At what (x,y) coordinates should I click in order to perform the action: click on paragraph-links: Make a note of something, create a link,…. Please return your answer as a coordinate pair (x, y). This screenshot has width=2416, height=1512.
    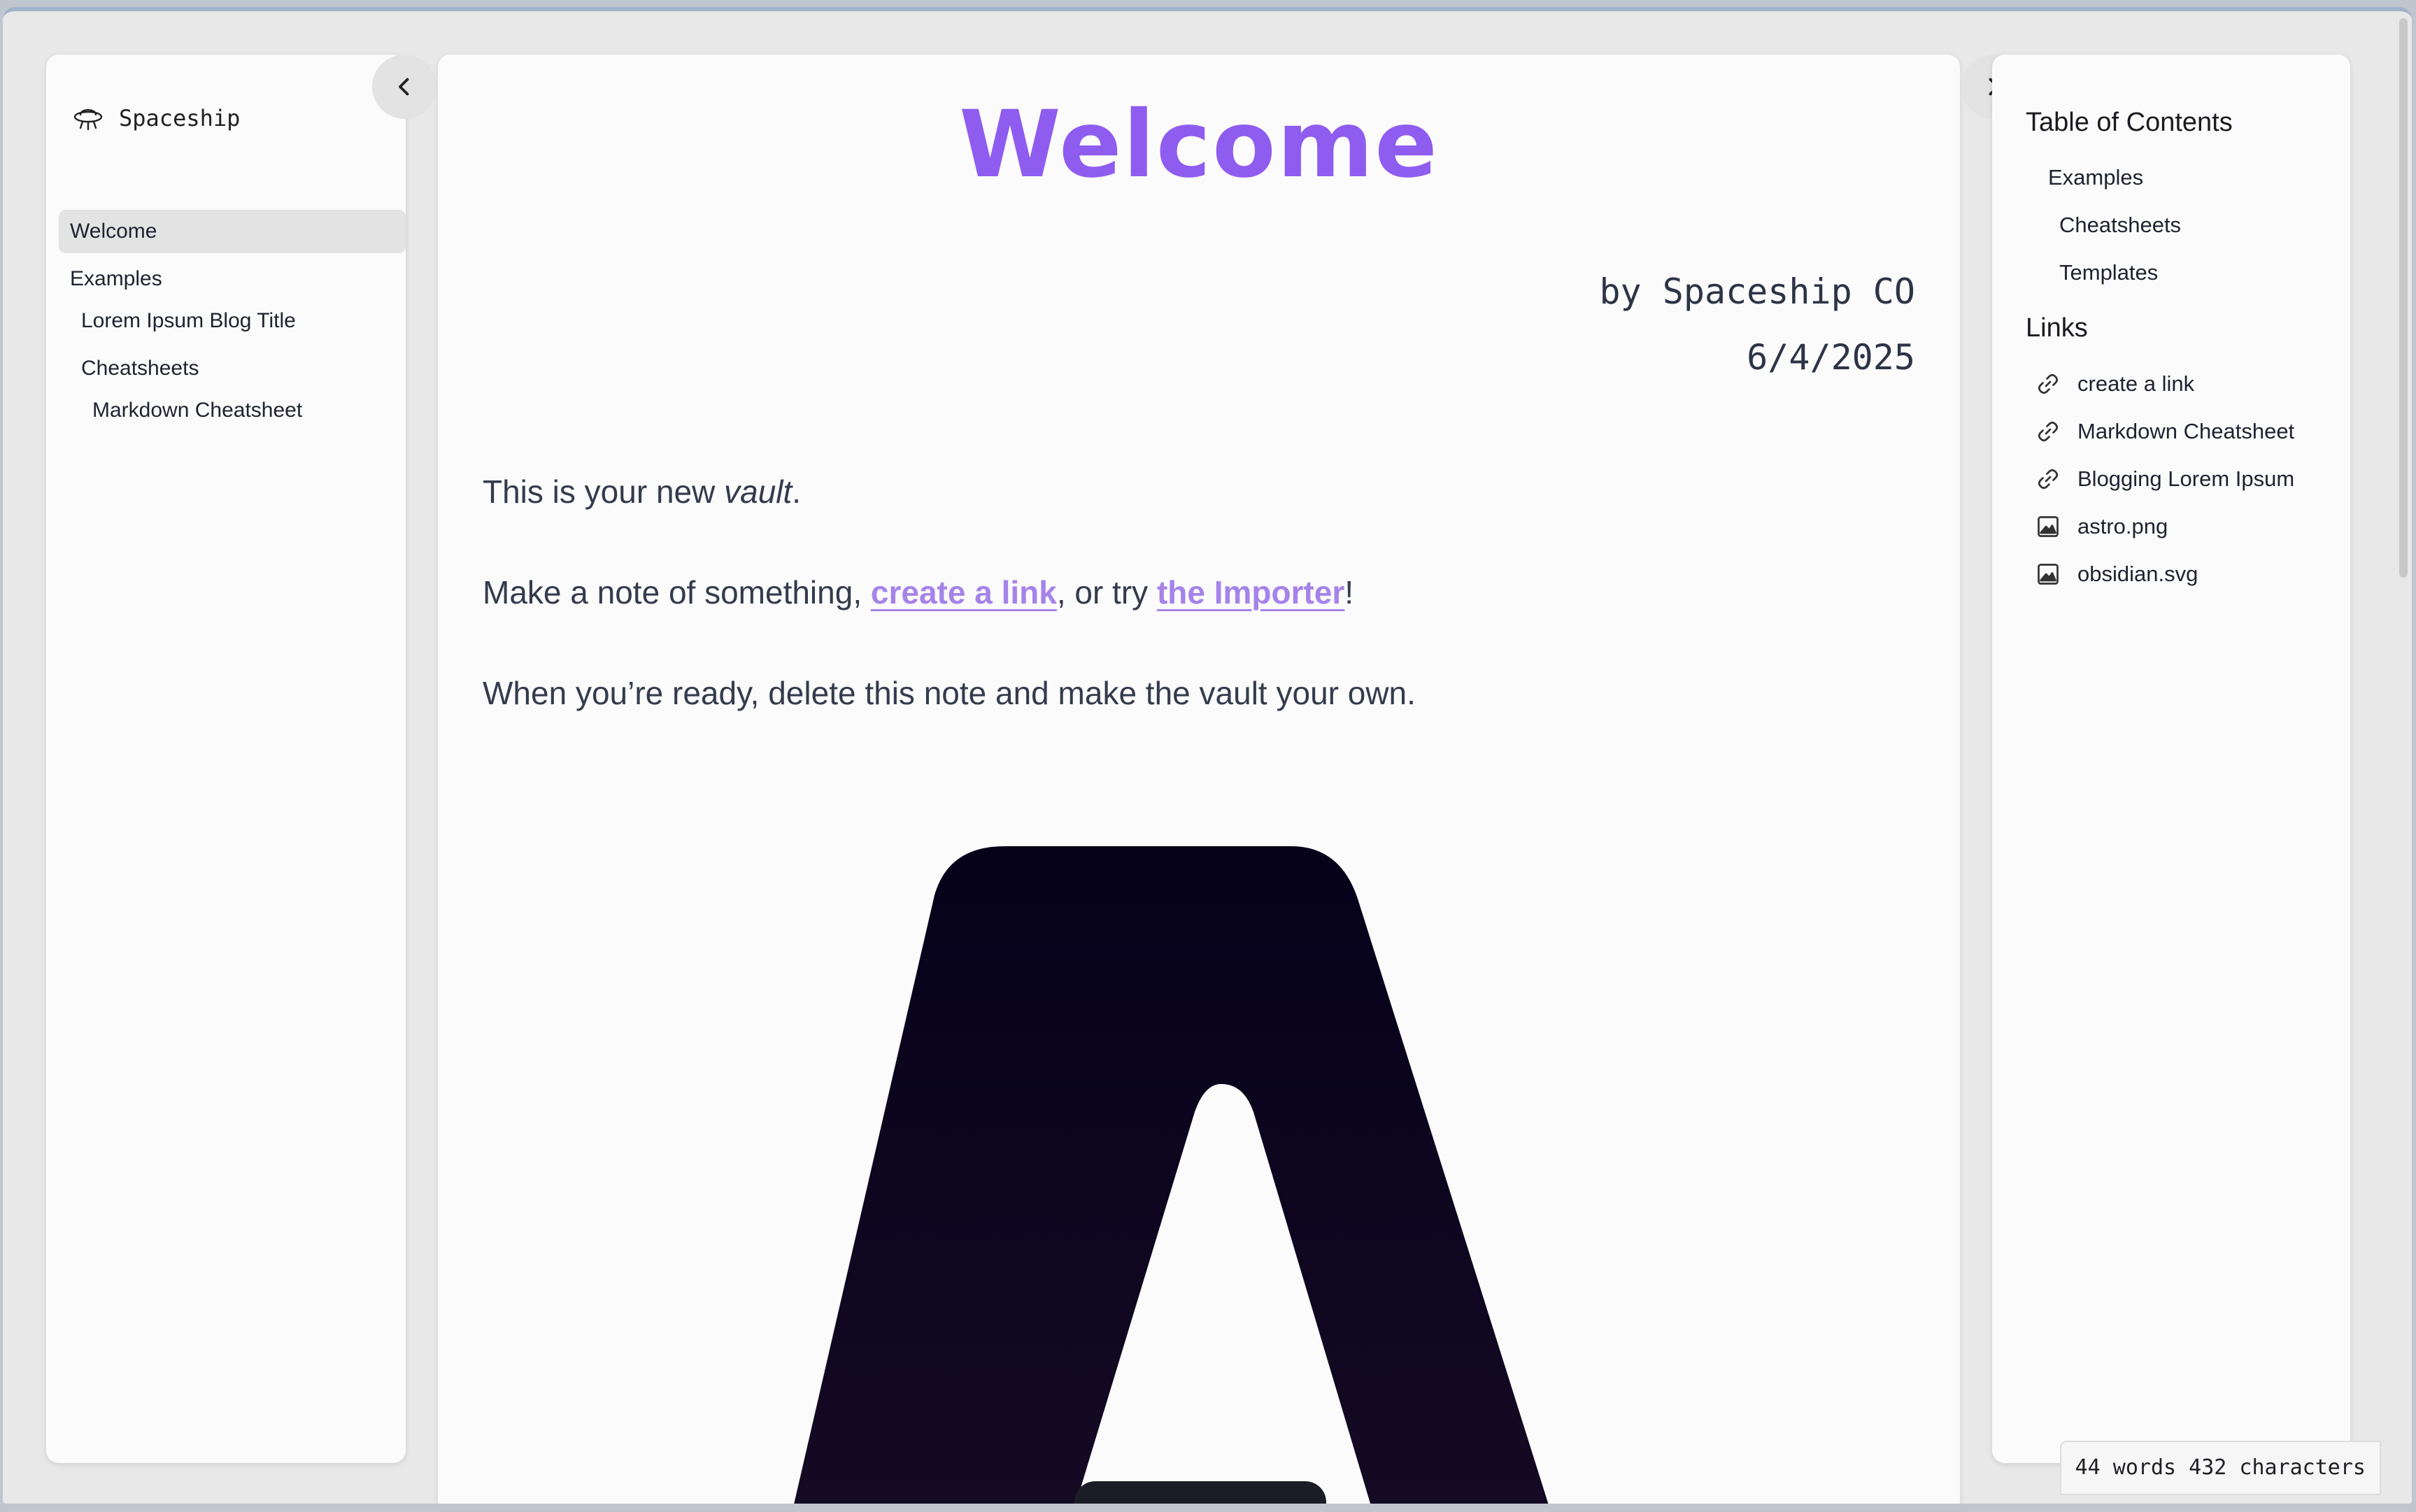
    Looking at the image, I should click on (918, 592).